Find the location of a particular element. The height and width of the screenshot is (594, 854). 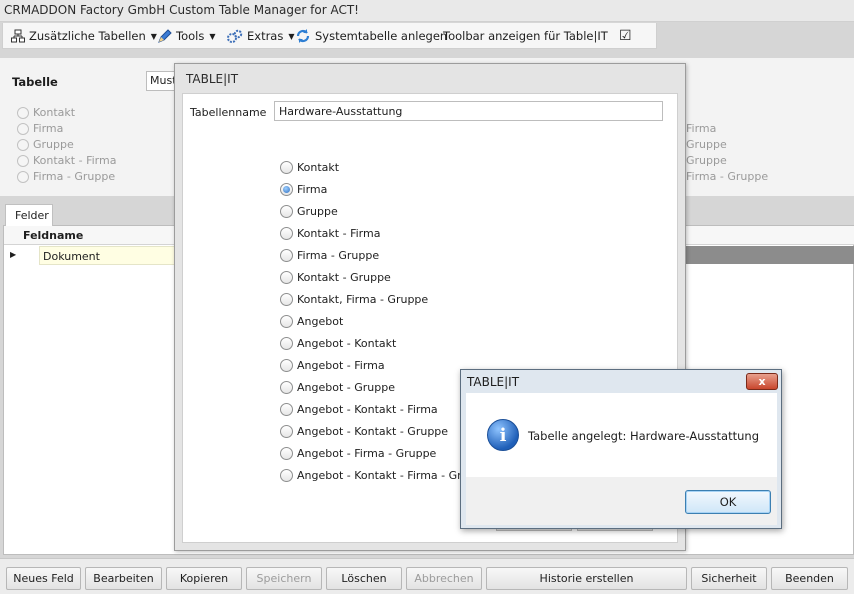

option-angebot-firma-gruppe: Angebot - Firma - Gruppe is located at coordinates (358, 453).